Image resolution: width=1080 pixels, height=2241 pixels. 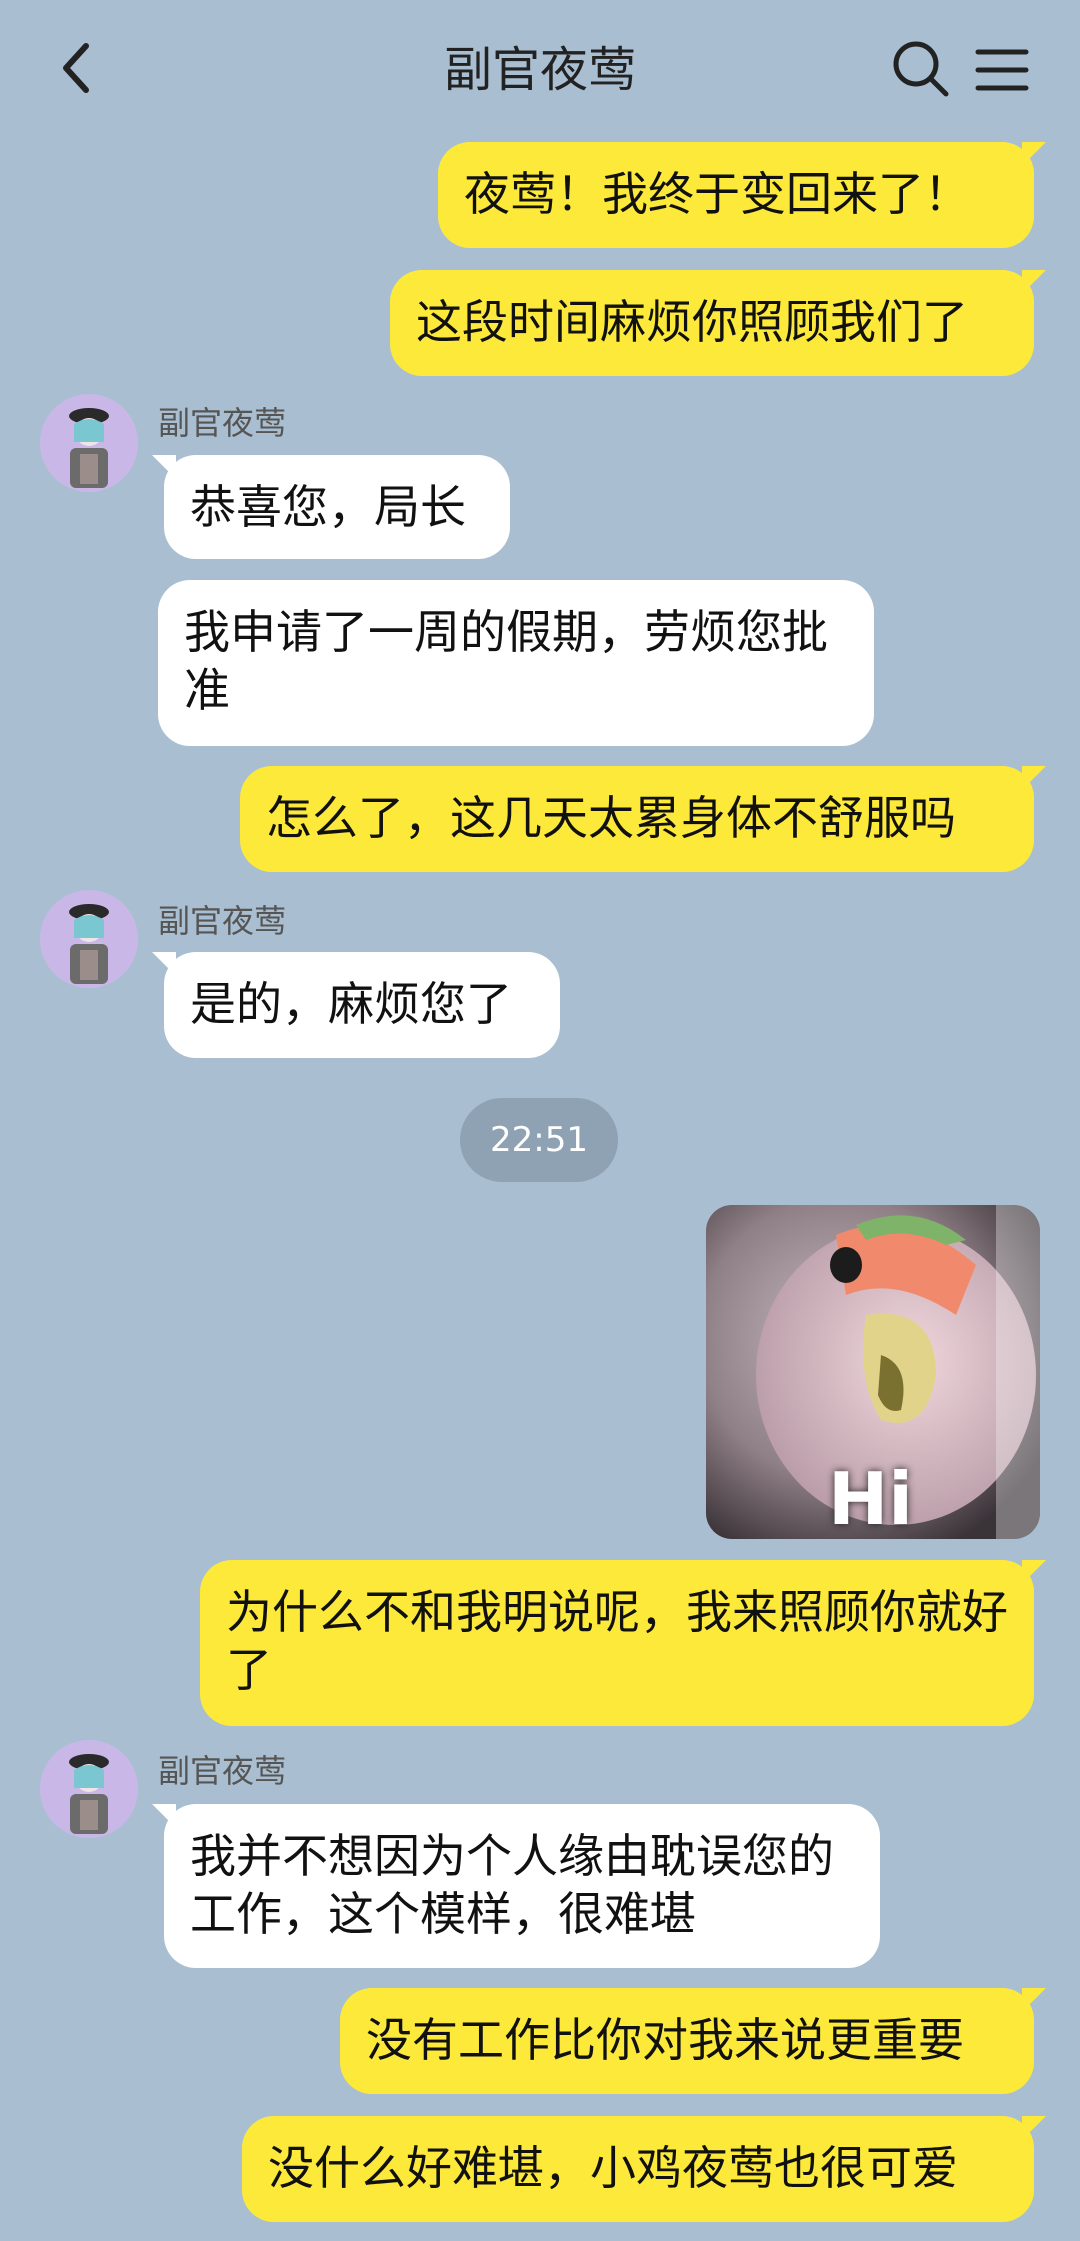 What do you see at coordinates (742, 195) in the screenshot?
I see `message-bubble-outgoing: 夜莺！我终于变回来了！` at bounding box center [742, 195].